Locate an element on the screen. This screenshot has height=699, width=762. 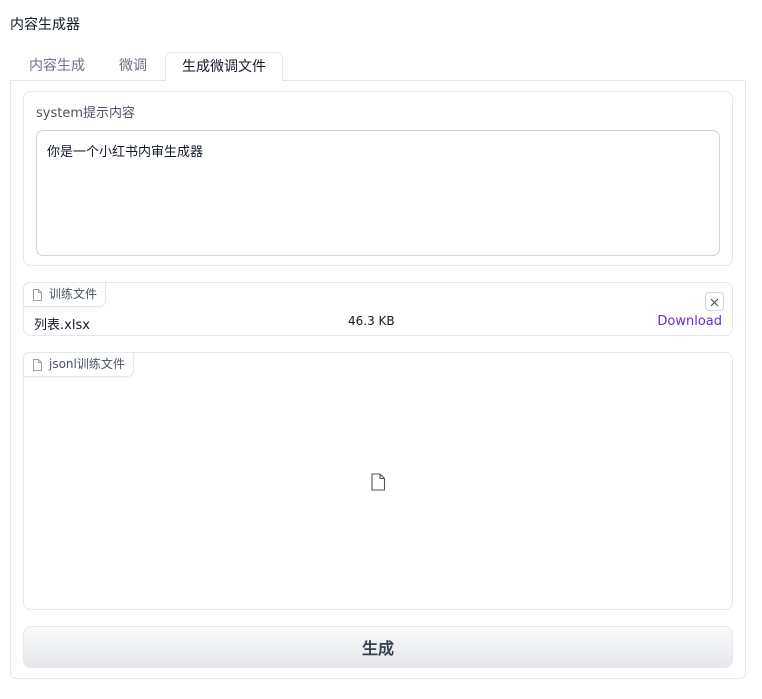
app-title: 内容生成器 is located at coordinates (45, 25).